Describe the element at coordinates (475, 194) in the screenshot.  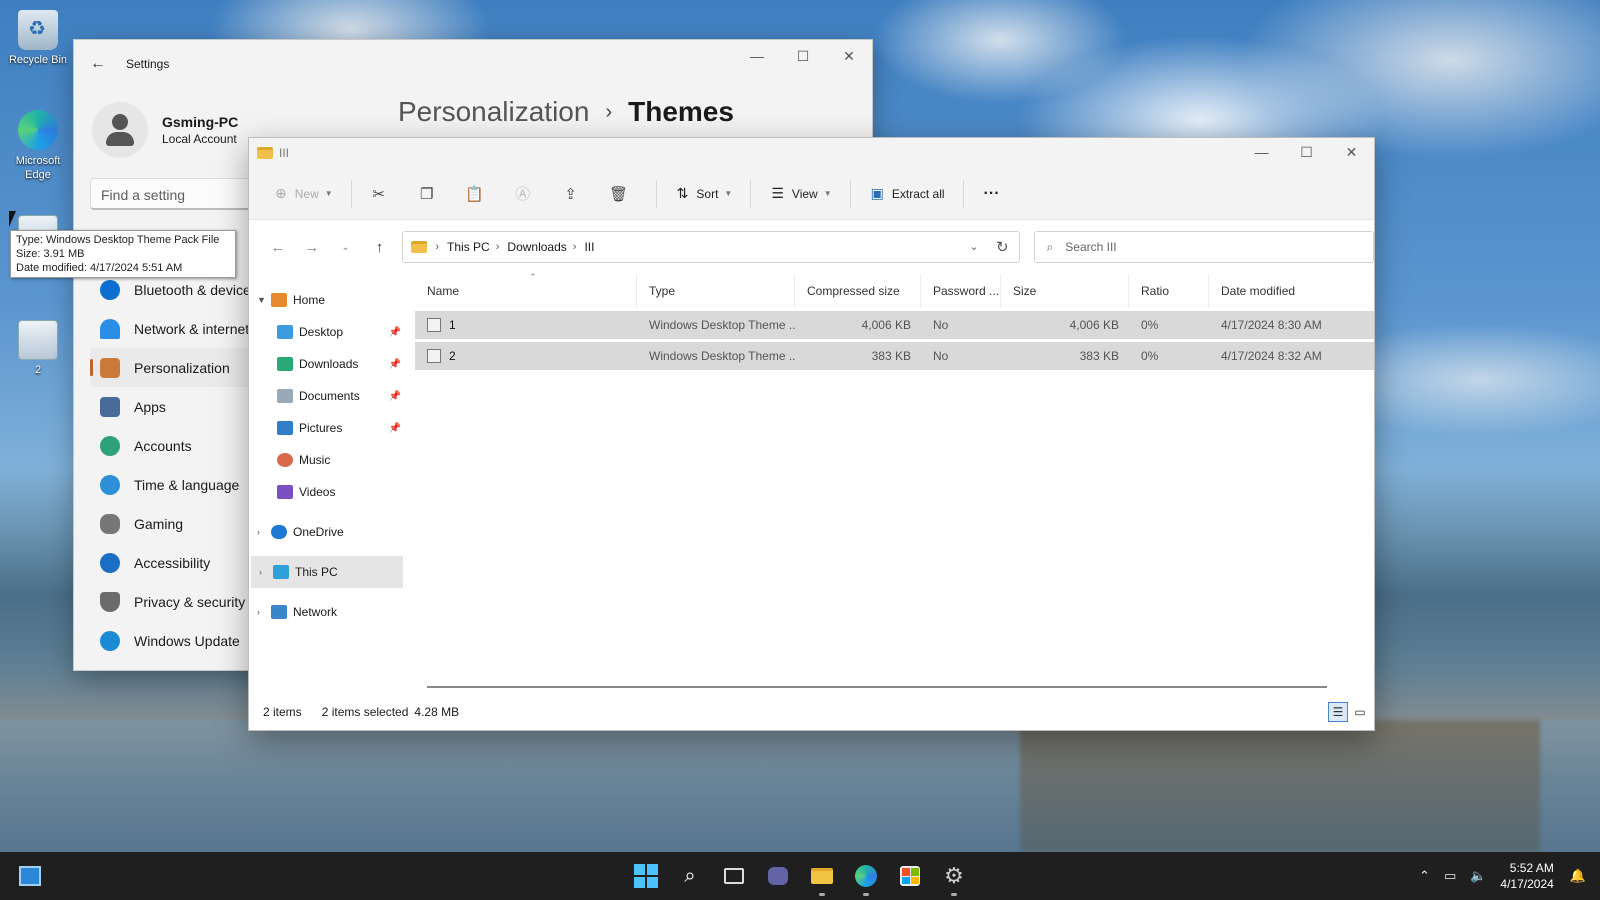
I see `paste-icon: 📋` at that location.